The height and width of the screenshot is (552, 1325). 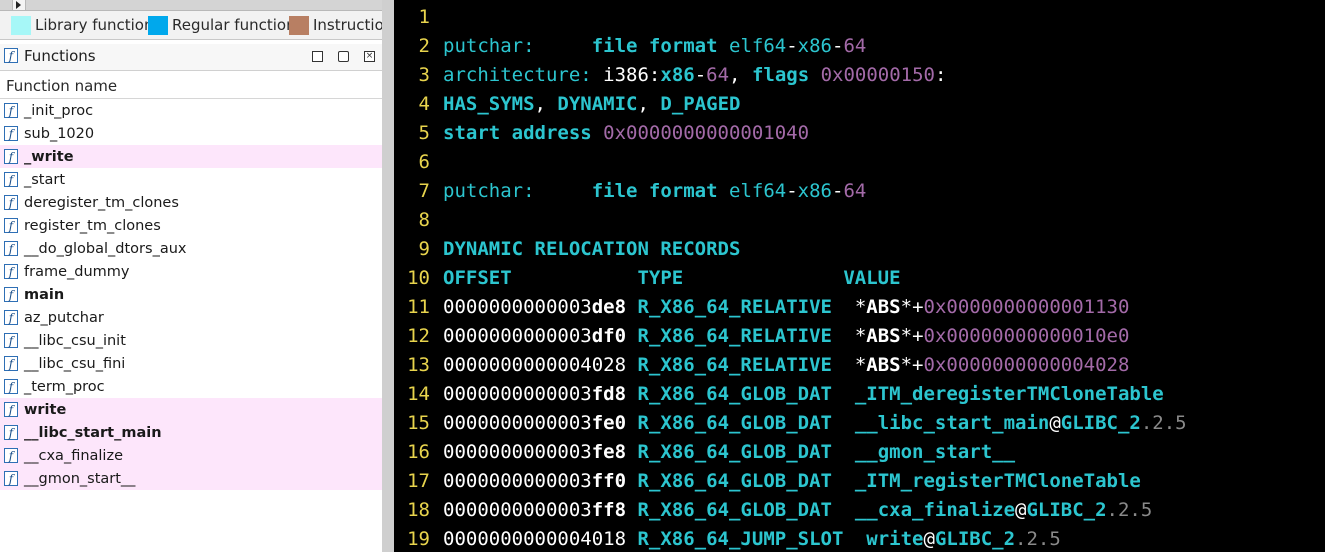 What do you see at coordinates (929, 539) in the screenshot?
I see `text-segment: @` at bounding box center [929, 539].